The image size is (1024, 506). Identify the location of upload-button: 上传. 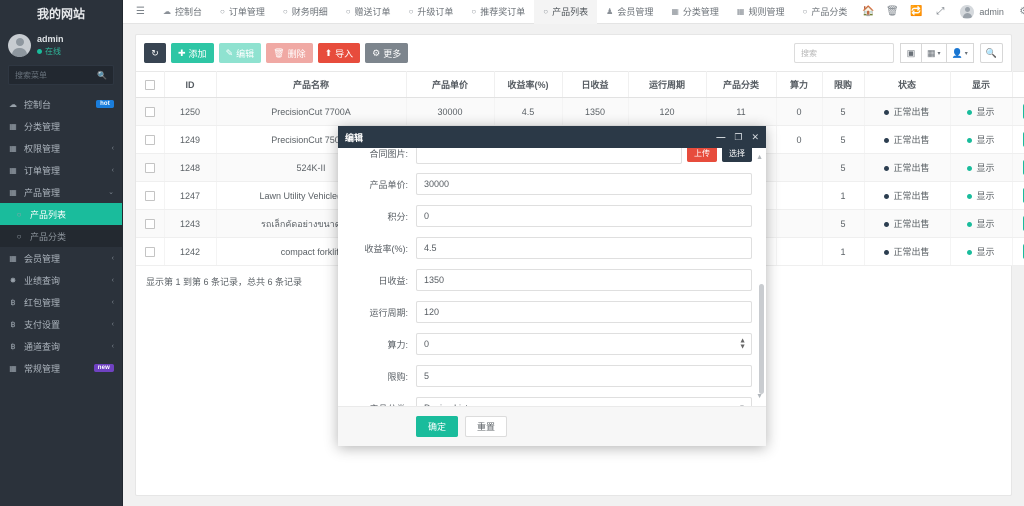
(702, 155).